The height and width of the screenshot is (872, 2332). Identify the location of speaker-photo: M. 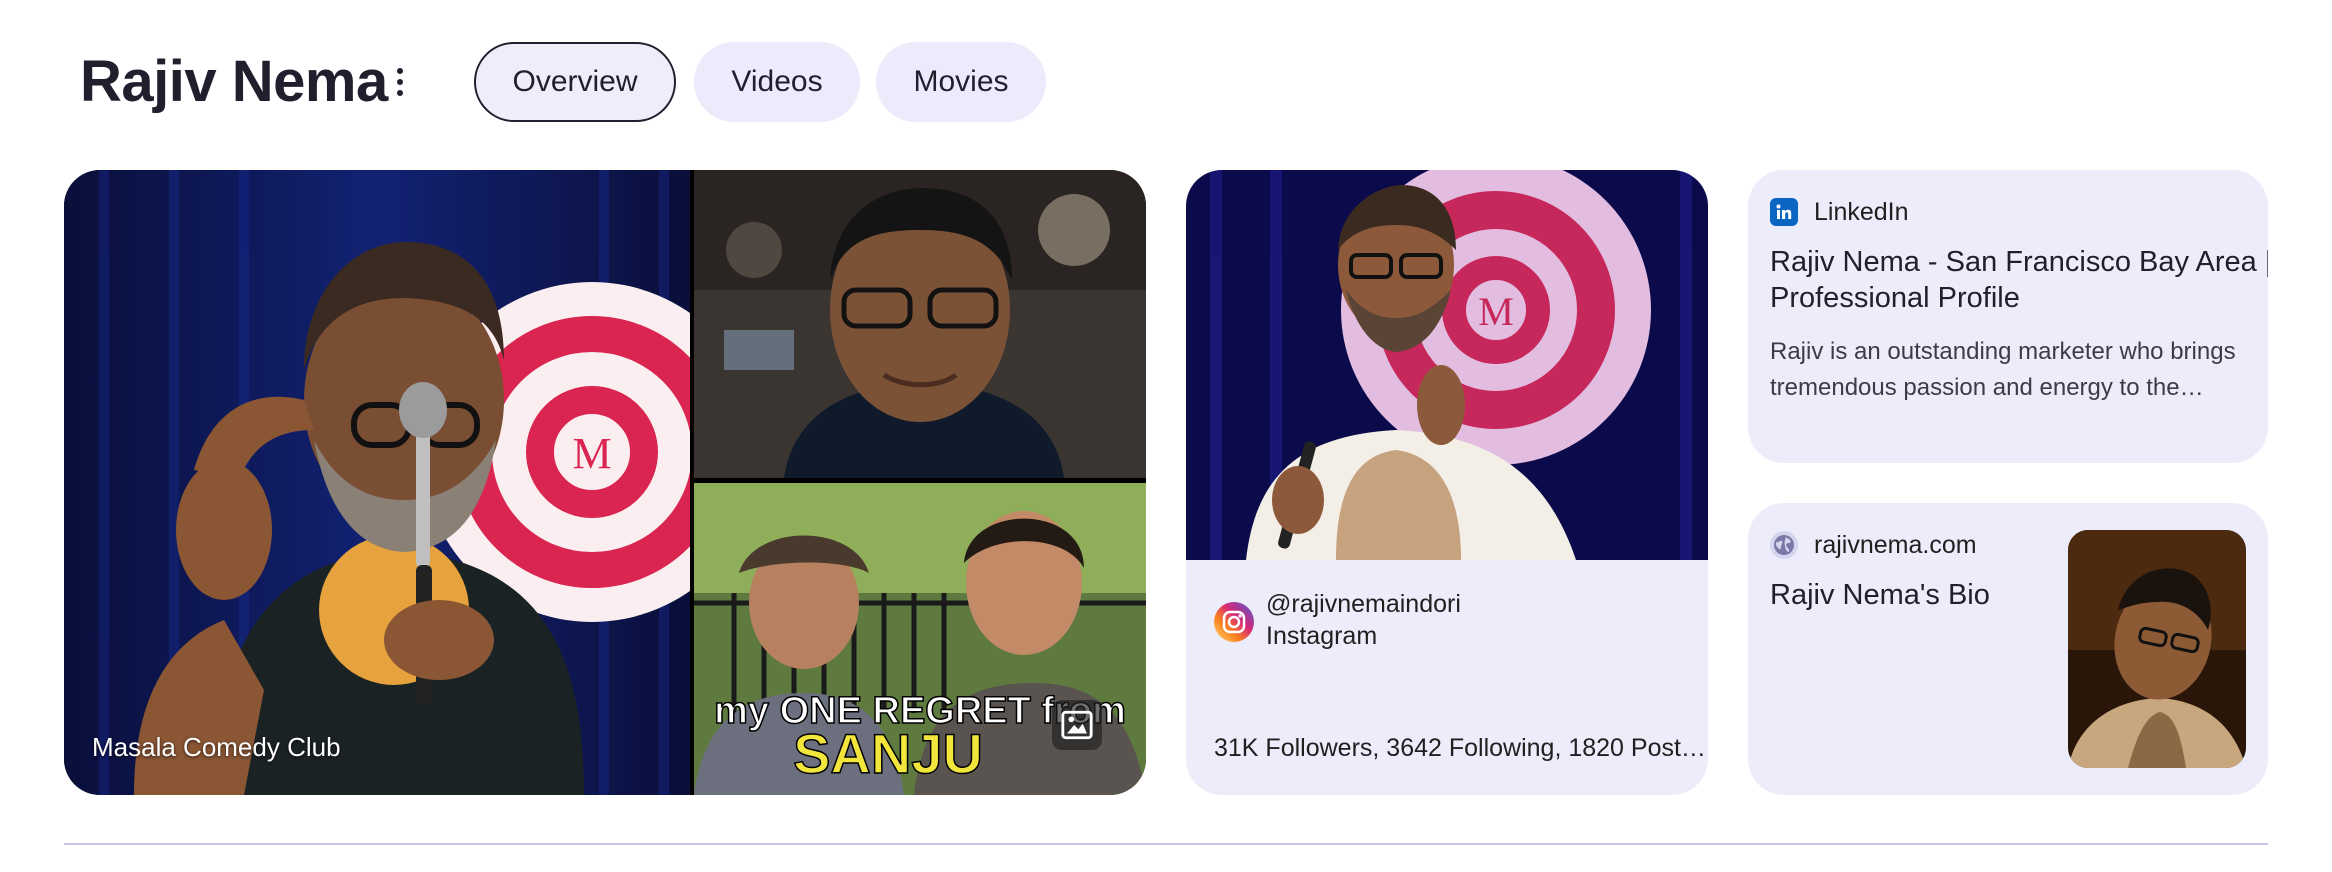
(1447, 365).